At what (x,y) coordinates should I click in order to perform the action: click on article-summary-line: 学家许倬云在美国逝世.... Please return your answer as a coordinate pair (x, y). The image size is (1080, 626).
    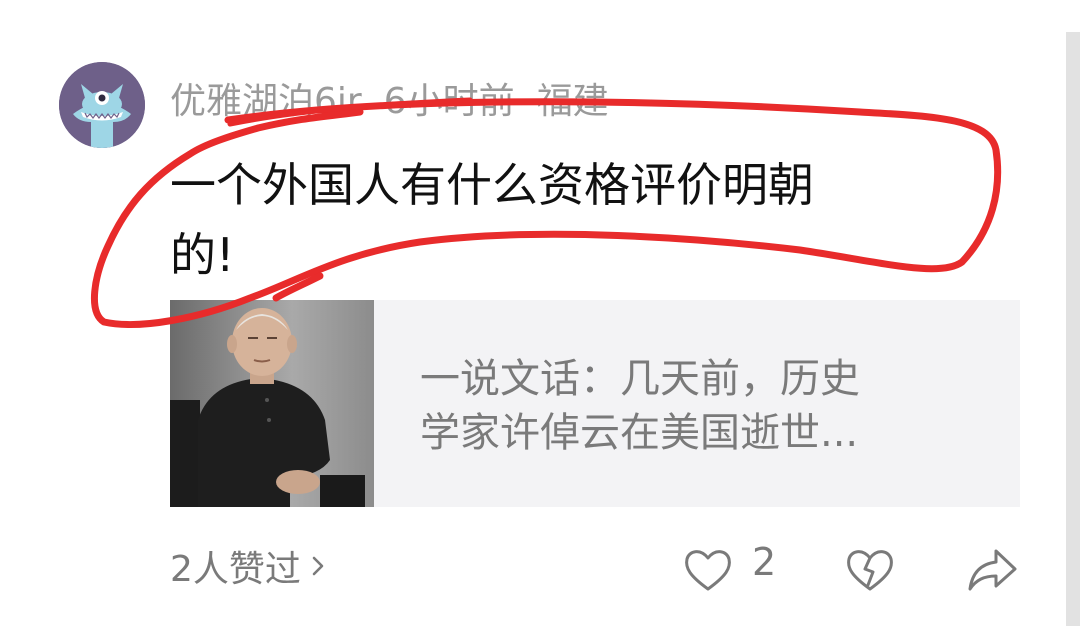
    Looking at the image, I should click on (639, 433).